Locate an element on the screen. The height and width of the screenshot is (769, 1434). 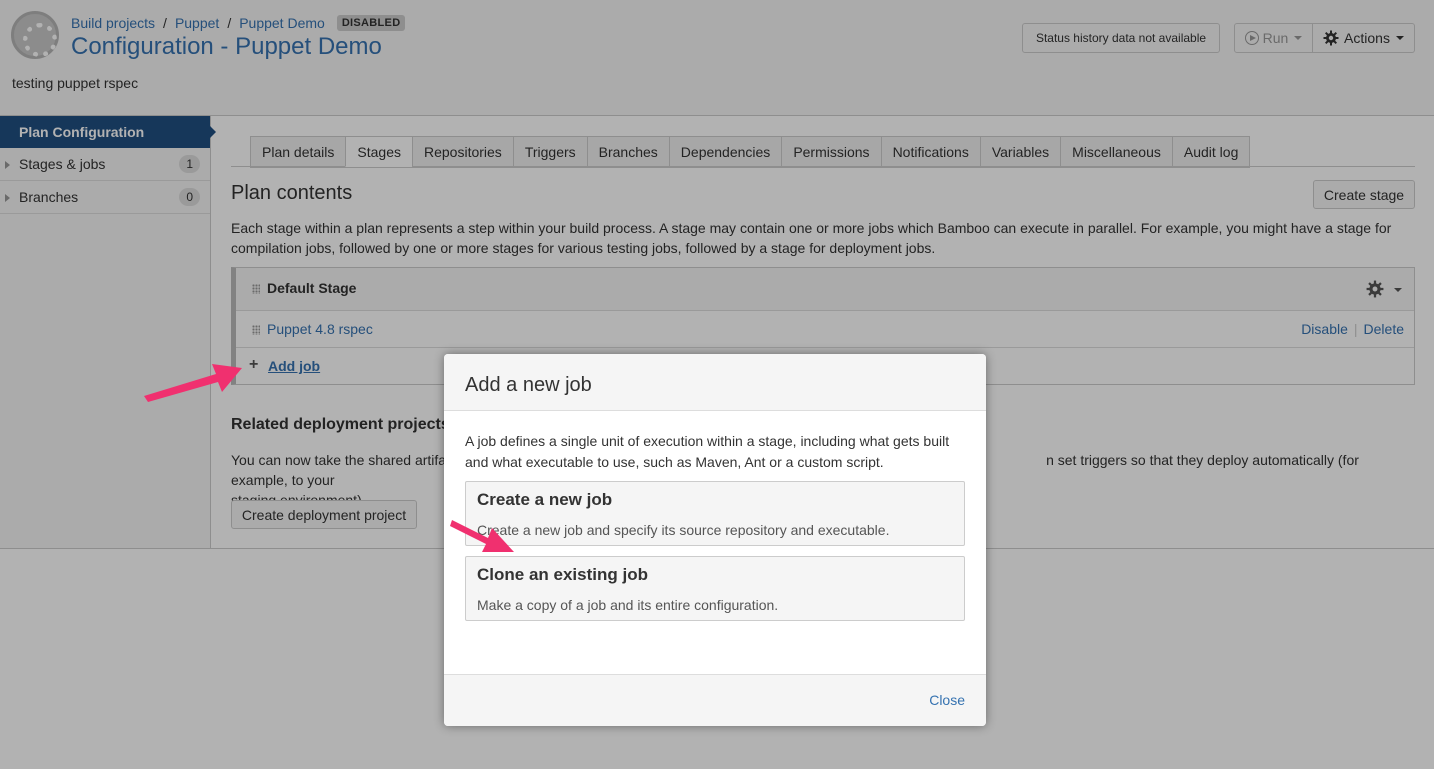
dialog-title: Add a new job is located at coordinates (528, 385).